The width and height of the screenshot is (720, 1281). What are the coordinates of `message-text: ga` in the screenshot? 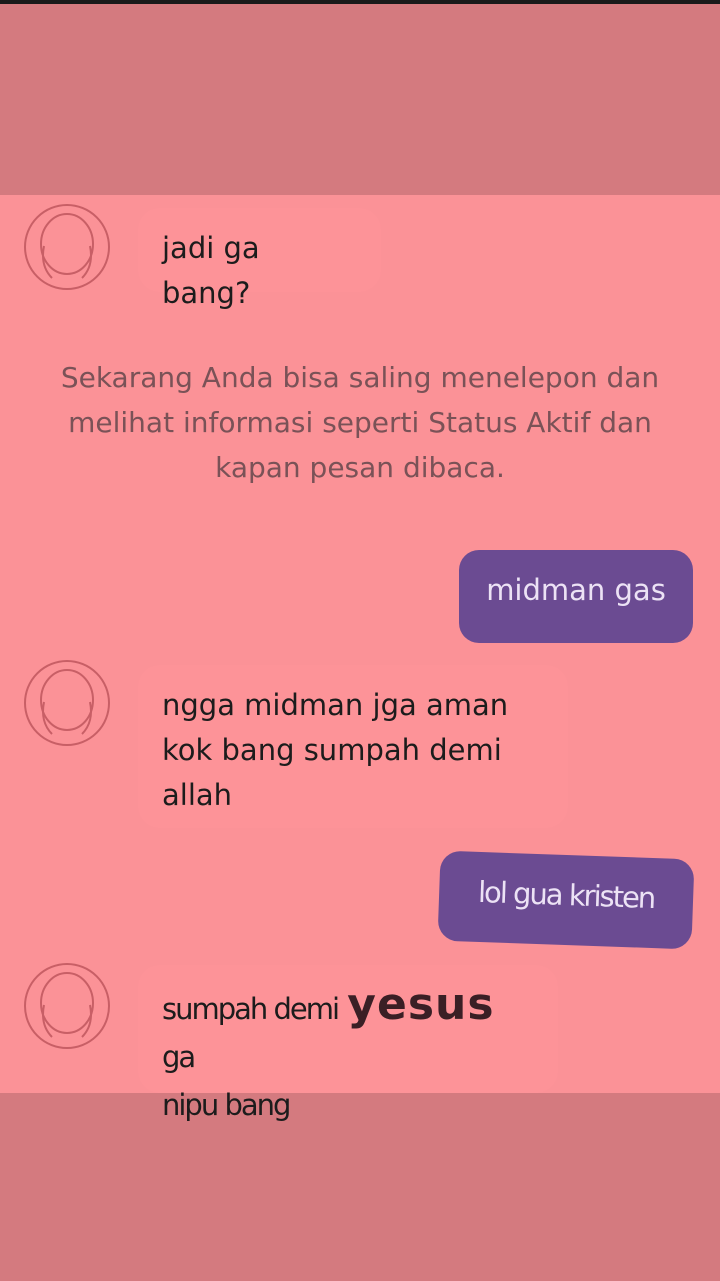 It's located at (179, 1057).